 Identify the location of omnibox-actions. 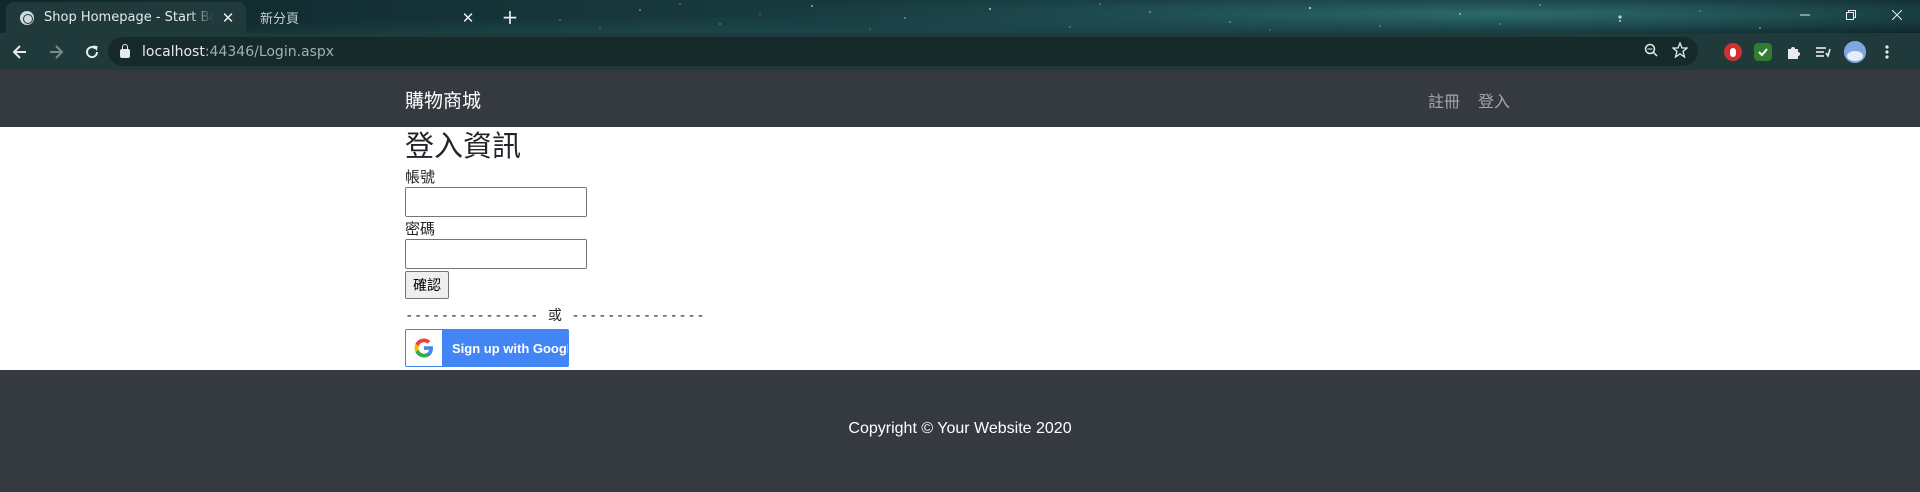
(1666, 51).